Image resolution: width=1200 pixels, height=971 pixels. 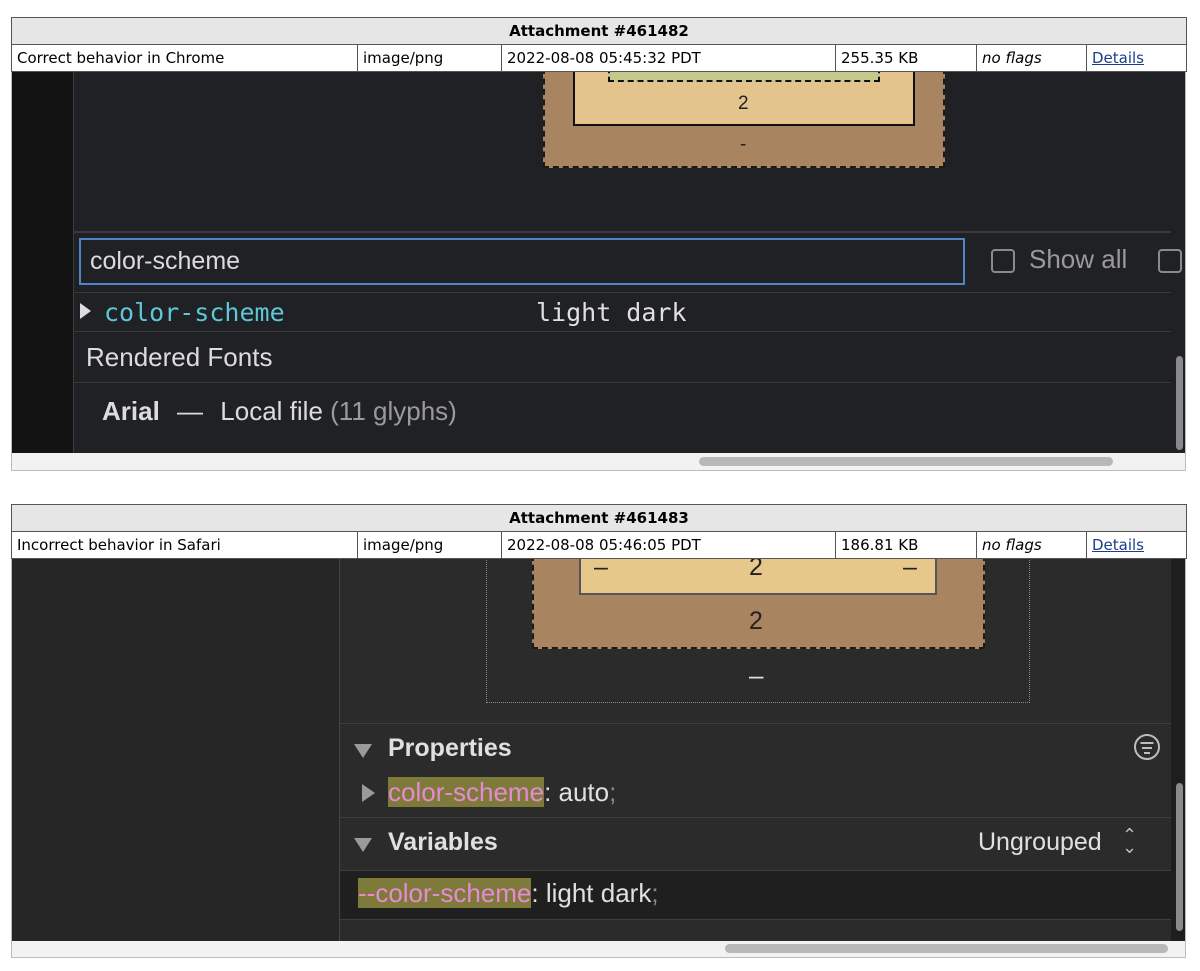 What do you see at coordinates (598, 893) in the screenshot?
I see `variable-value: light dark` at bounding box center [598, 893].